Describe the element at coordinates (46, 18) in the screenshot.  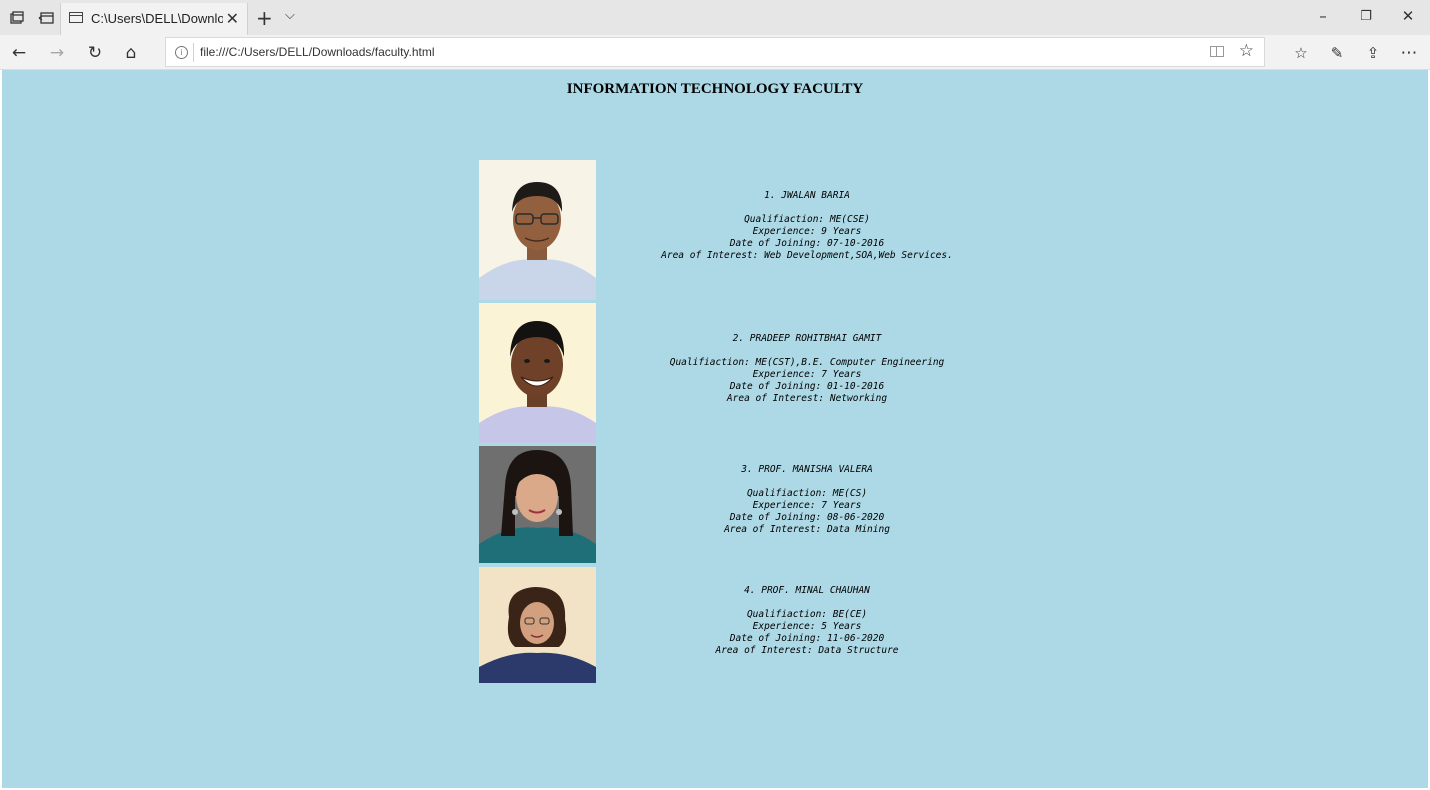
I see `tab-preview-icon` at that location.